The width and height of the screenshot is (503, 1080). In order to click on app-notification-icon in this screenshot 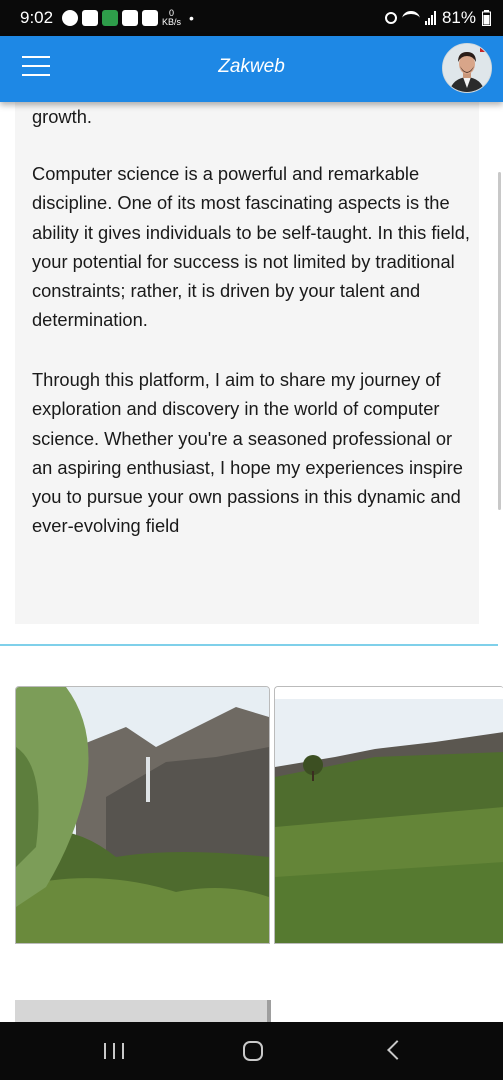, I will do `click(150, 18)`.